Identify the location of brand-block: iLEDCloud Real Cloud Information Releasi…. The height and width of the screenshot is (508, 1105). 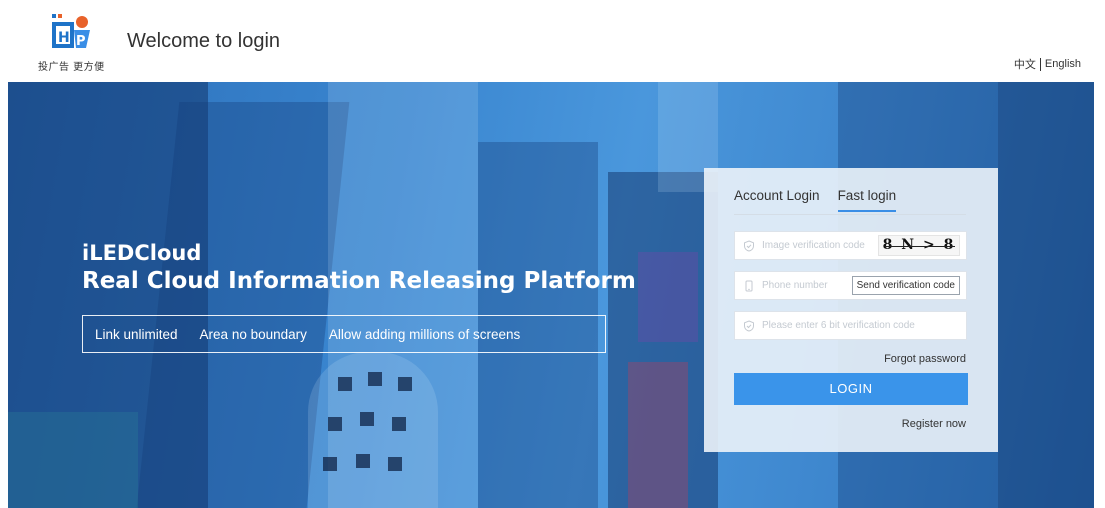
(359, 268).